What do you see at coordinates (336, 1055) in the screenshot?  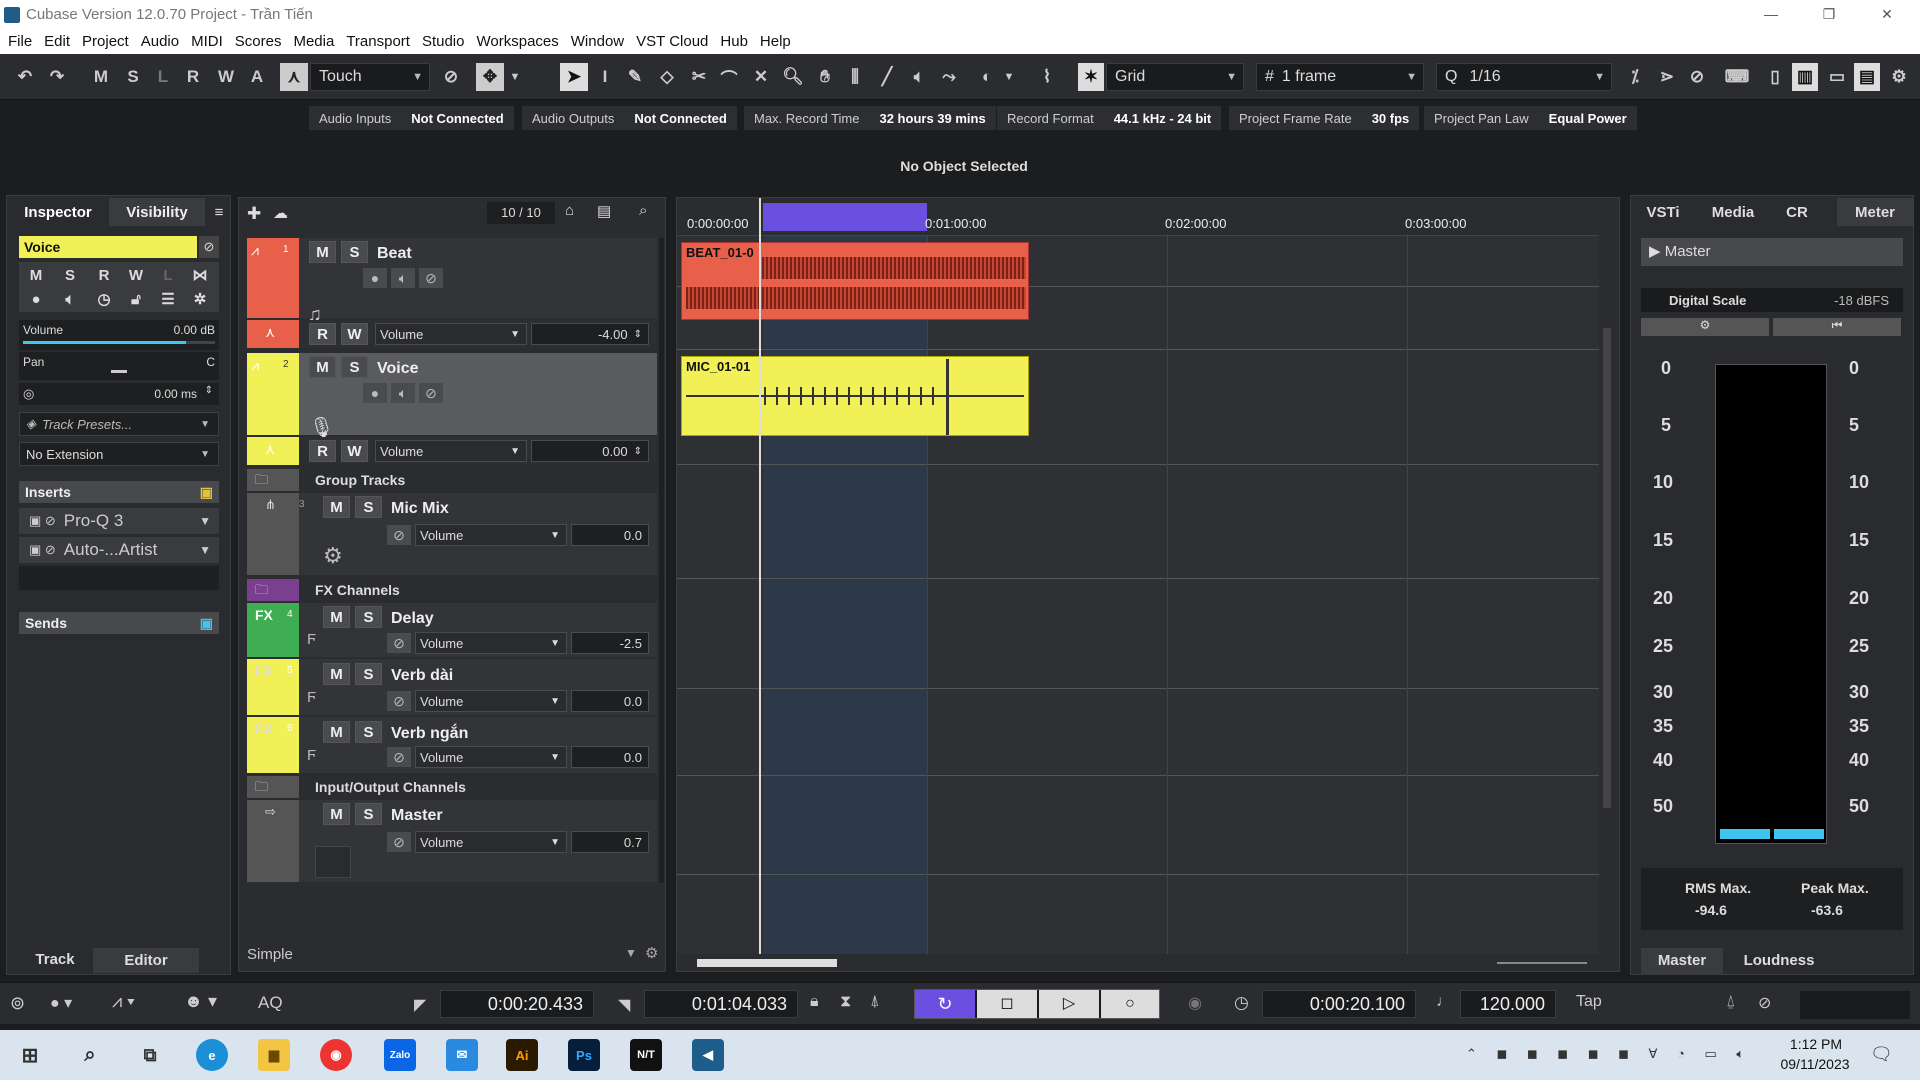 I see `chrome-icon: ◉` at bounding box center [336, 1055].